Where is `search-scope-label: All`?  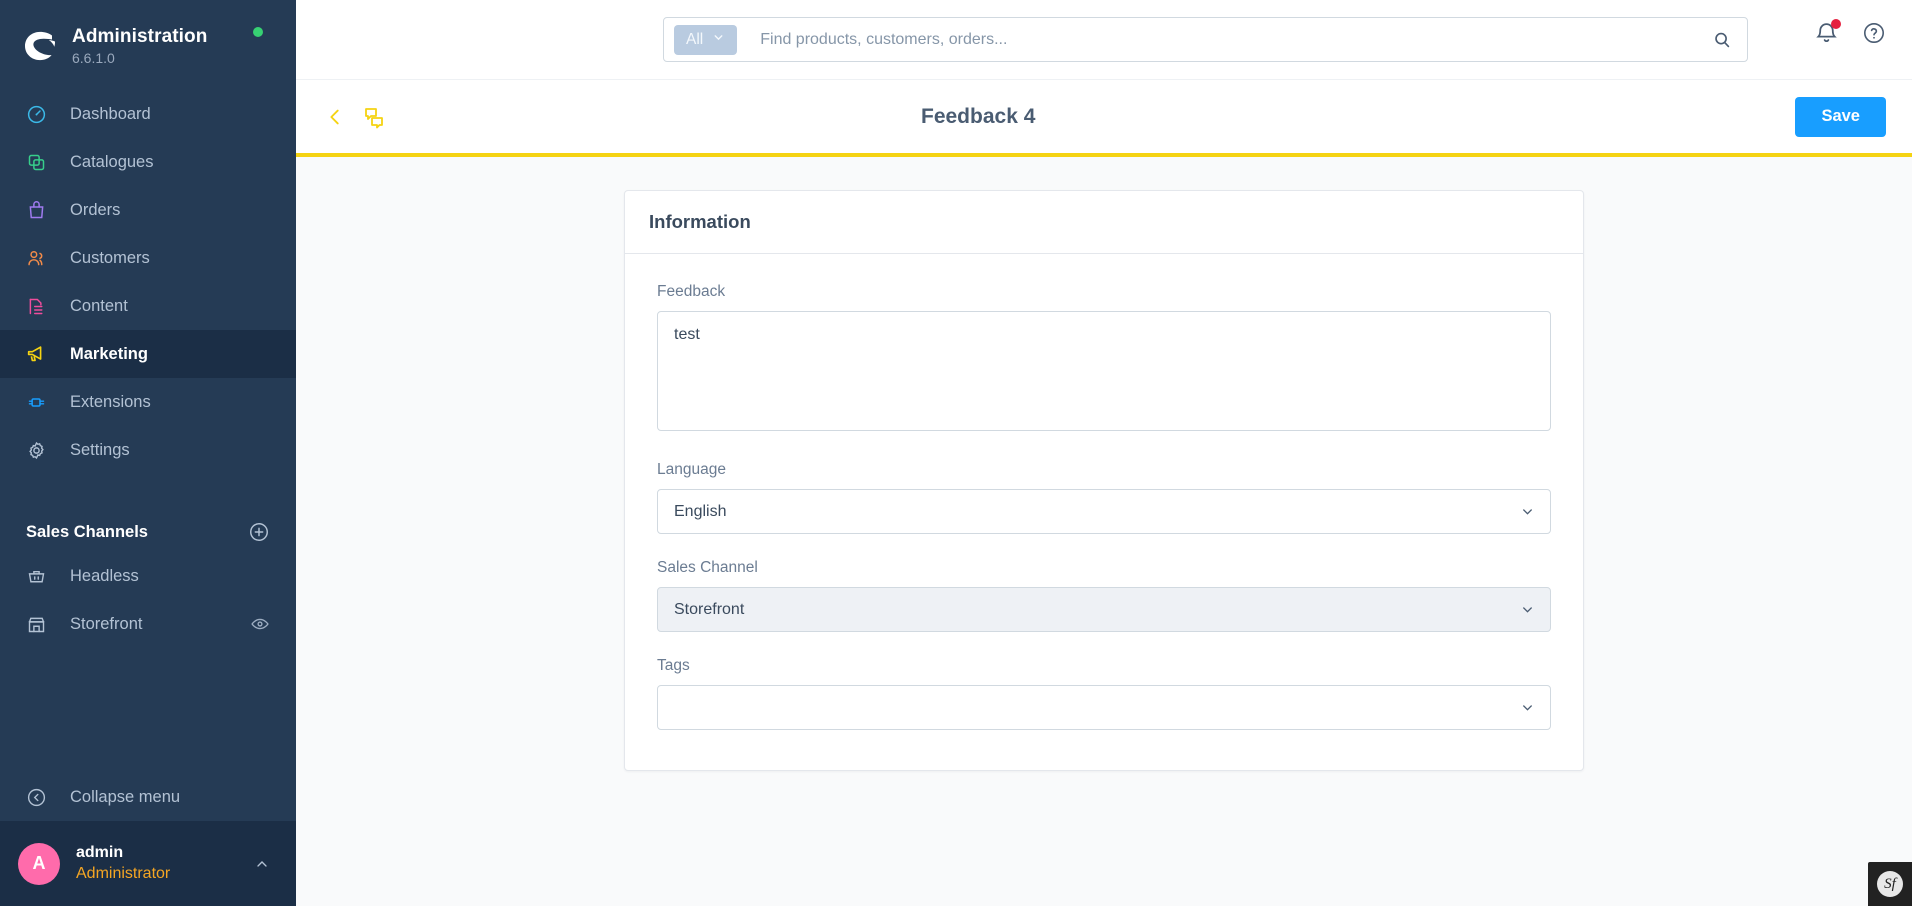 search-scope-label: All is located at coordinates (695, 39).